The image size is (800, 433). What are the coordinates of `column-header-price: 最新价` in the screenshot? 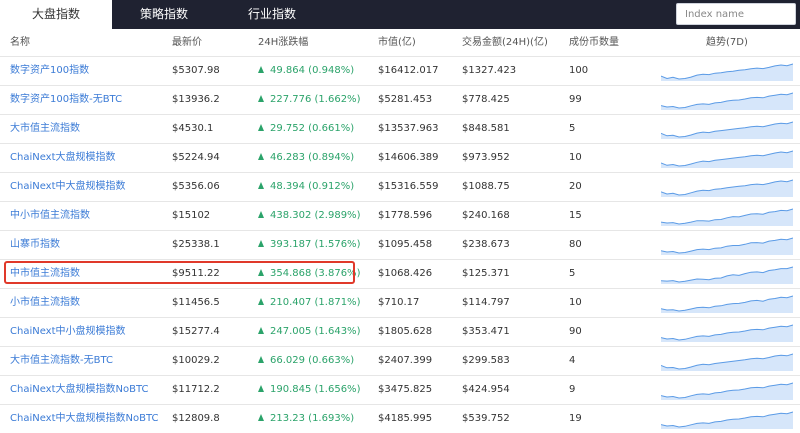 It's located at (187, 43).